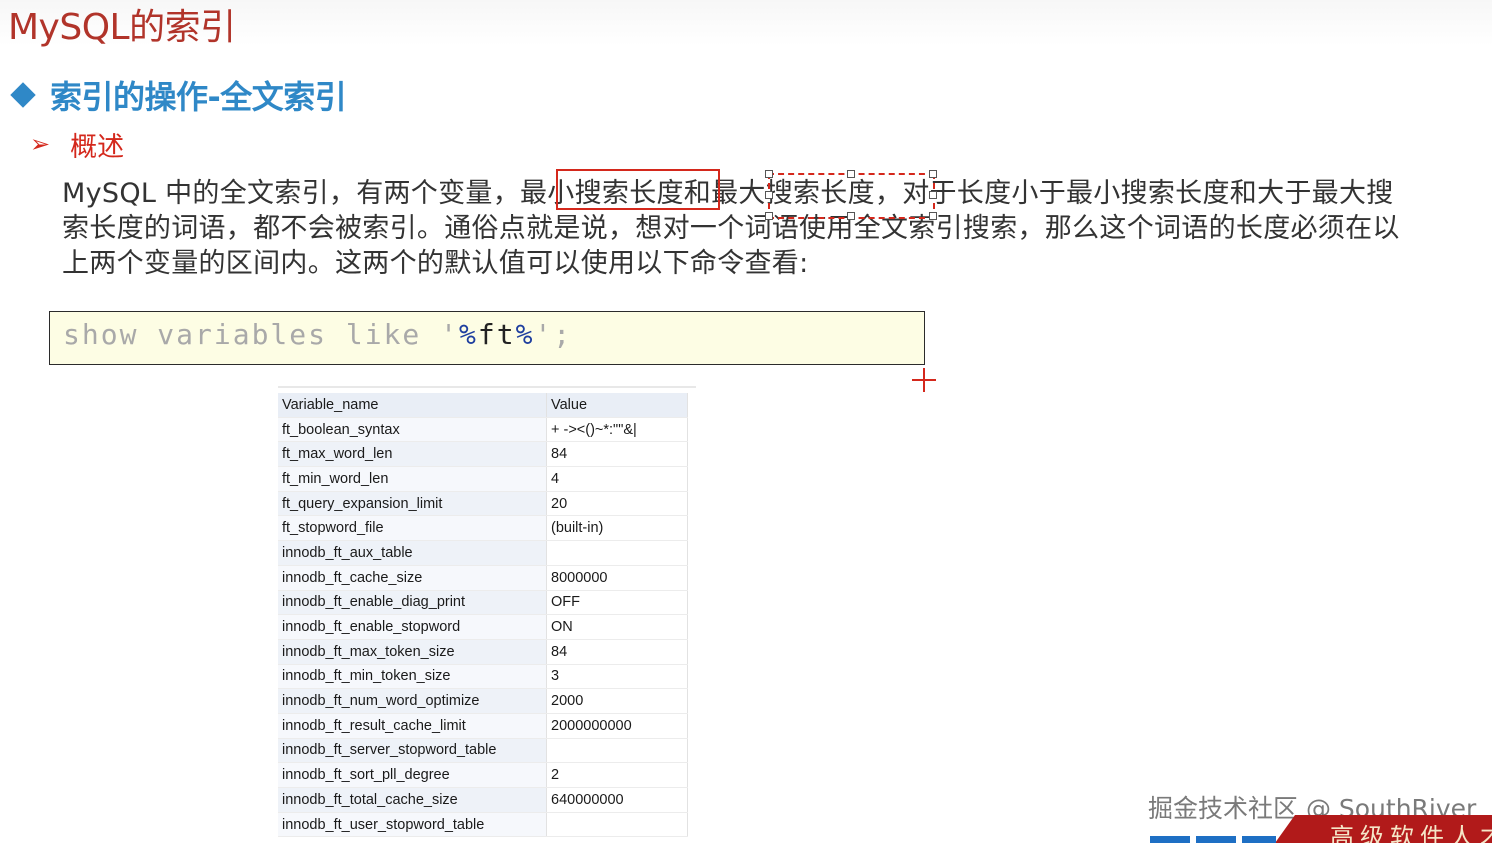  I want to click on table-row: innodb_ft_cache_size 8000000, so click(483, 578).